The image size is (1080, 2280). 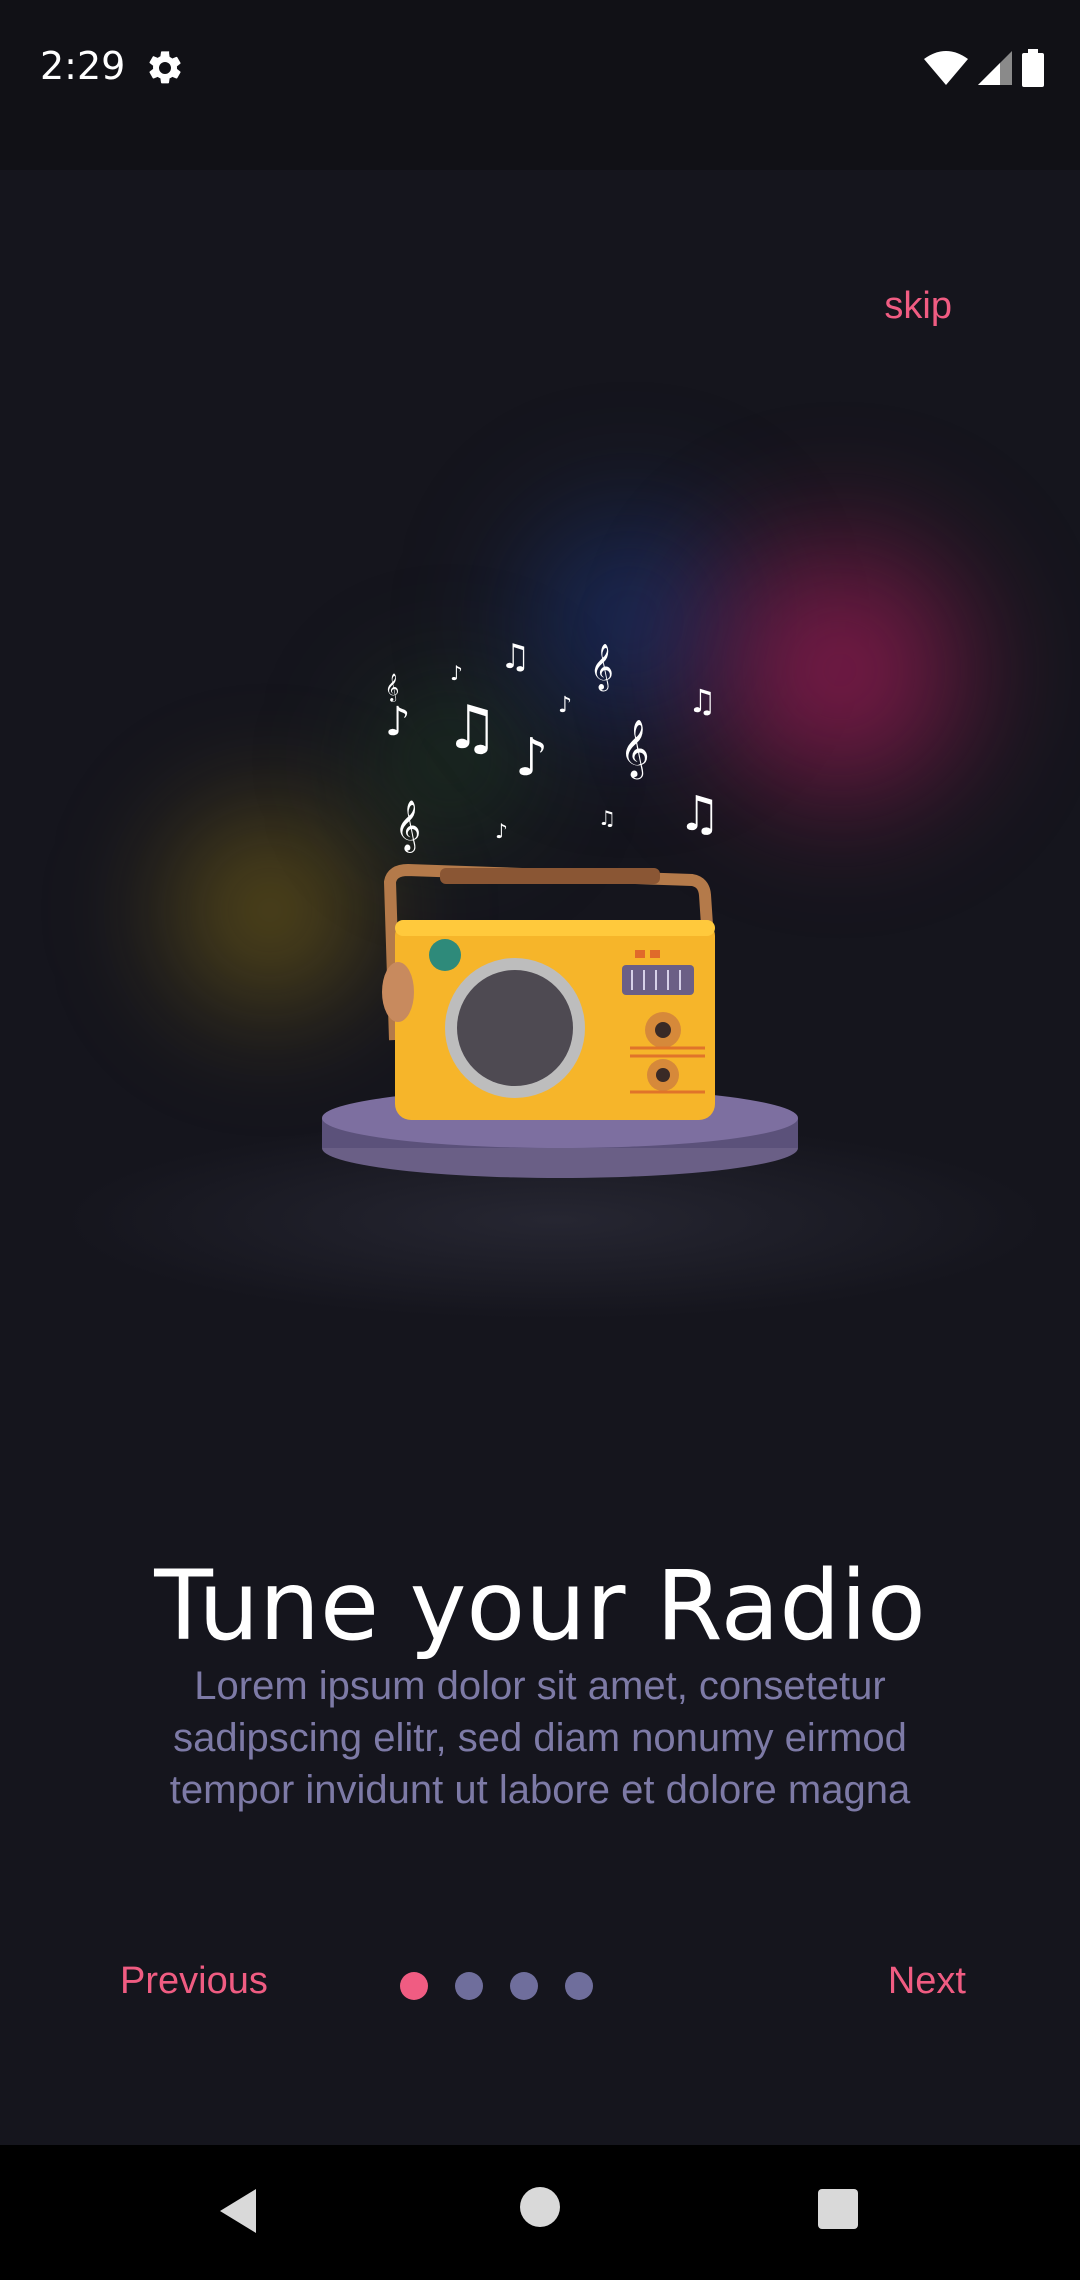 What do you see at coordinates (927, 1981) in the screenshot?
I see `next-button: Next` at bounding box center [927, 1981].